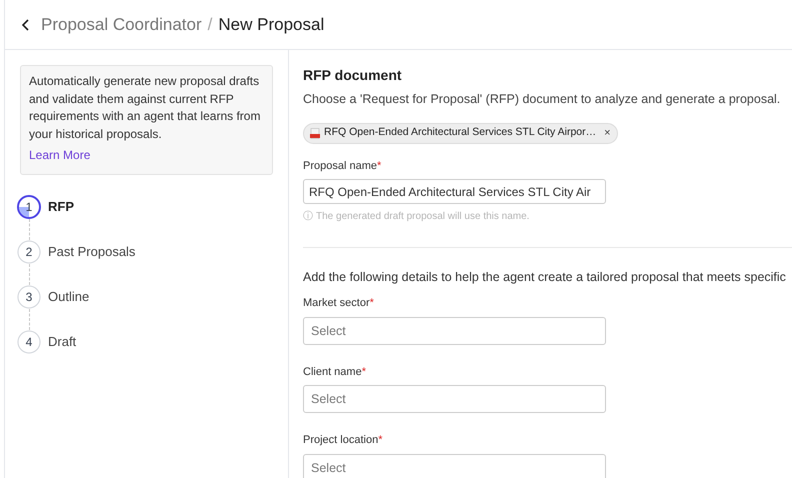  What do you see at coordinates (332, 372) in the screenshot?
I see `field-label: Client name` at bounding box center [332, 372].